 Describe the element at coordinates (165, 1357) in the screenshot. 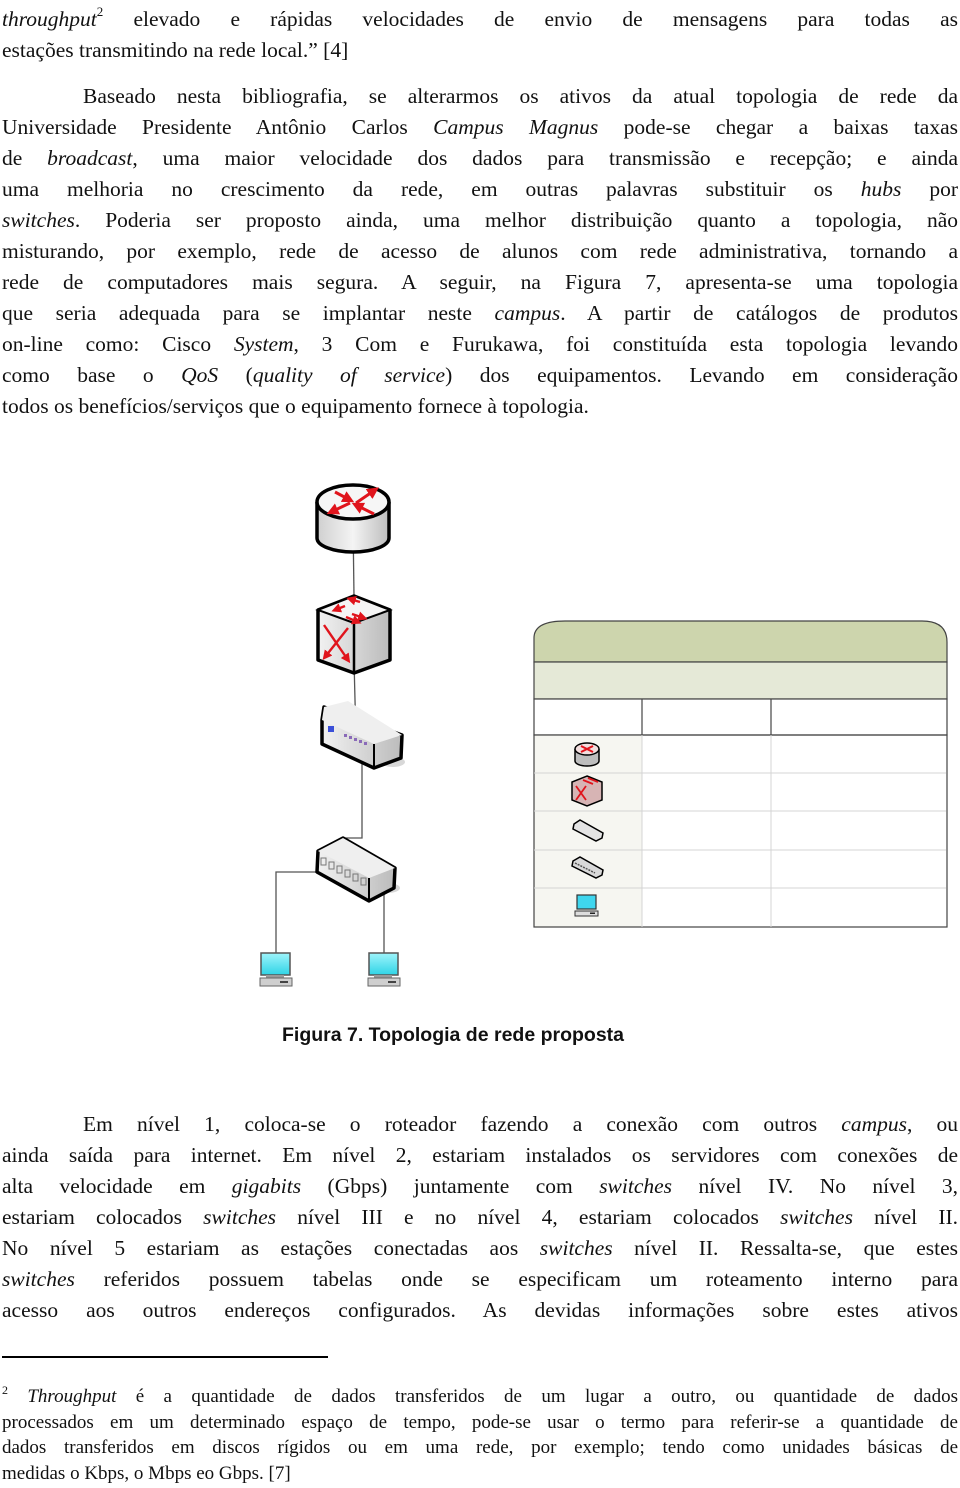

I see `footnote-separator` at that location.